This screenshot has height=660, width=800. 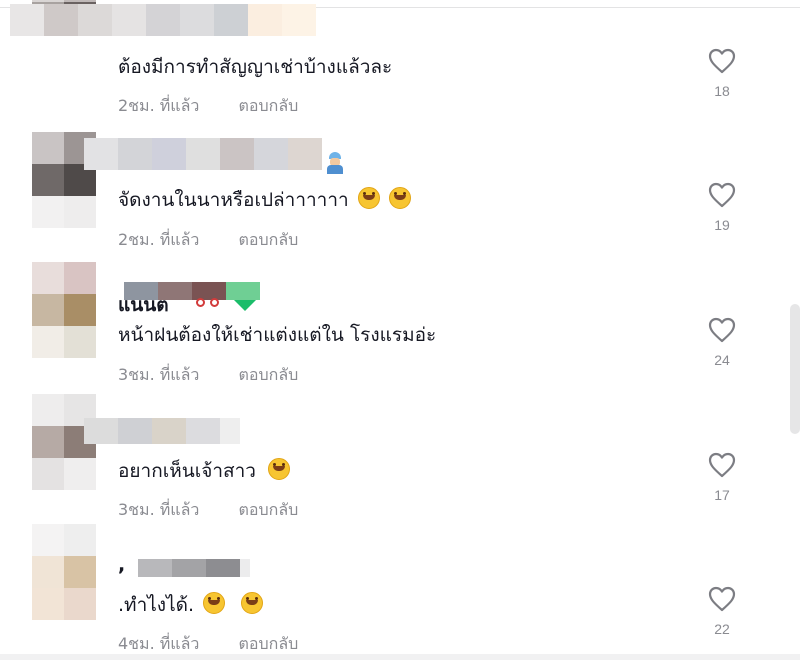 I want to click on comment-text: จัดงานในนาหรือเปล่าาาาาา, so click(x=264, y=200).